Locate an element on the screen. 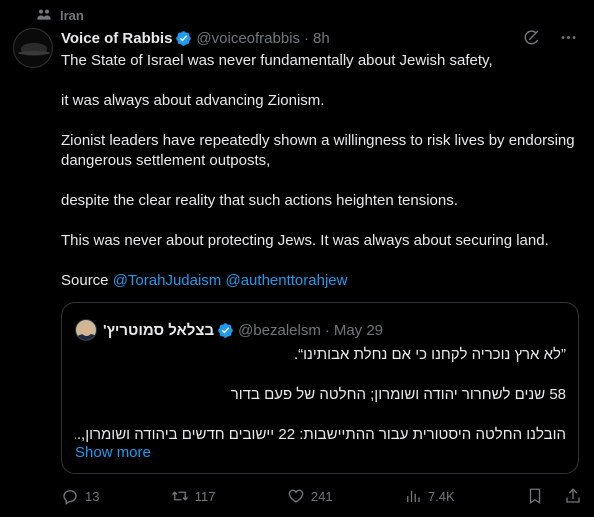 The width and height of the screenshot is (594, 517). like-button: 241 is located at coordinates (310, 496).